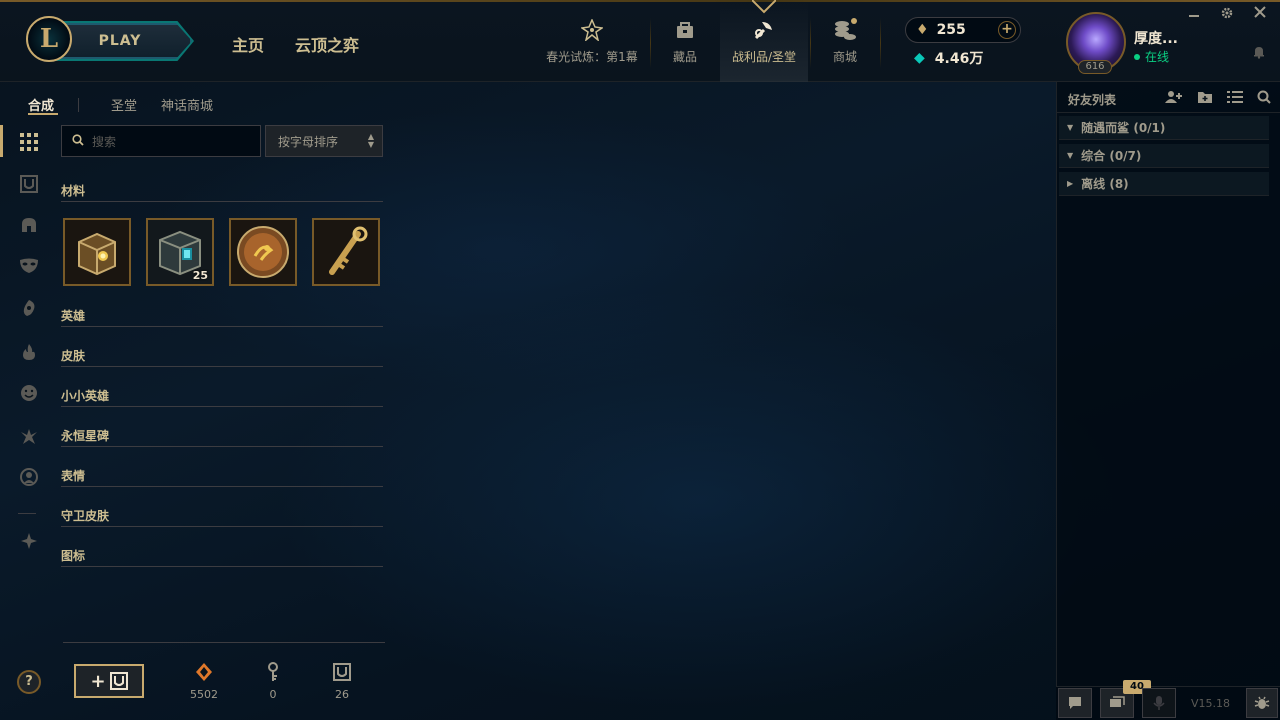 The image size is (1280, 720). Describe the element at coordinates (1095, 67) in the screenshot. I see `level-badge: 616` at that location.